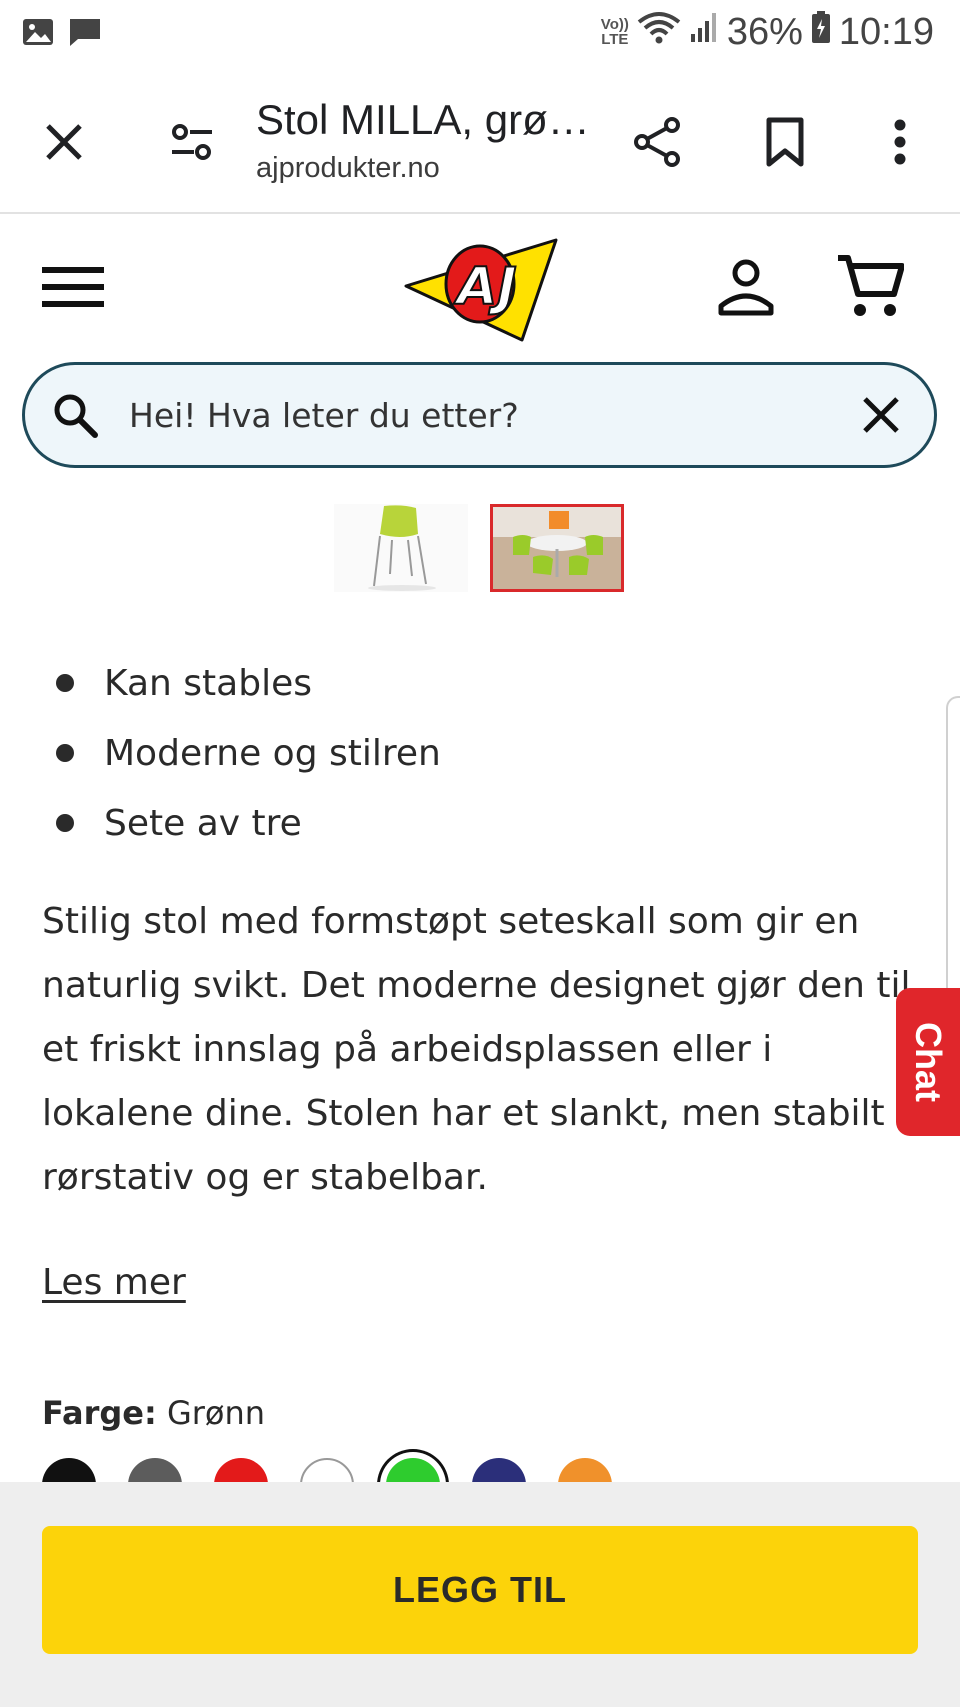 The height and width of the screenshot is (1707, 960). I want to click on chat-button: Chat, so click(928, 1062).